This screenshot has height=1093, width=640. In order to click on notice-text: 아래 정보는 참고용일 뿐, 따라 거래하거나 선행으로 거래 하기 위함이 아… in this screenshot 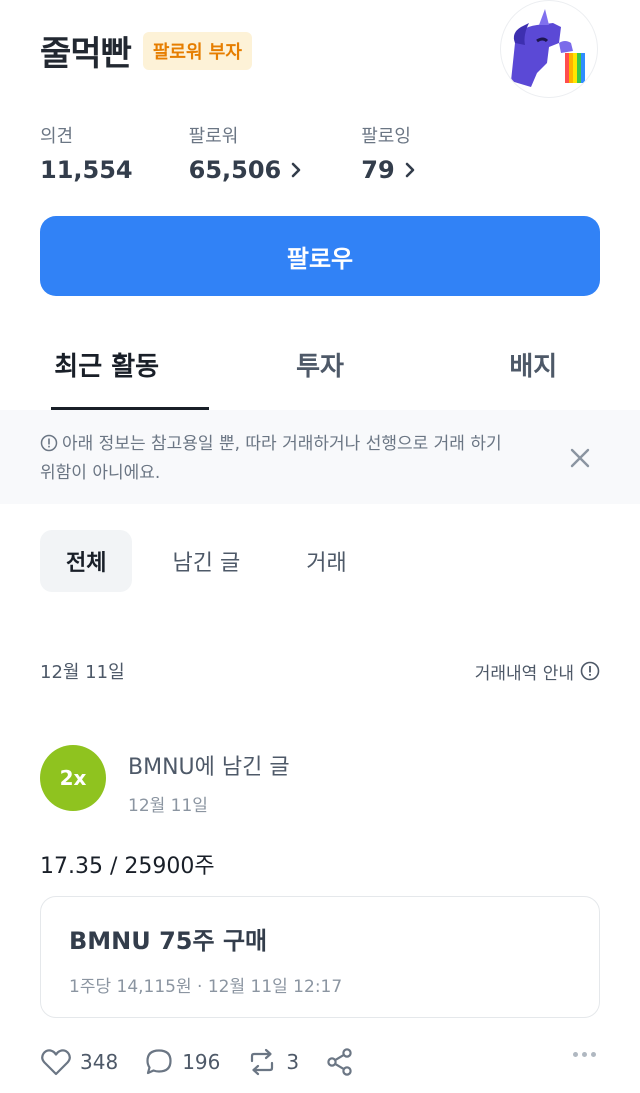, I will do `click(271, 458)`.